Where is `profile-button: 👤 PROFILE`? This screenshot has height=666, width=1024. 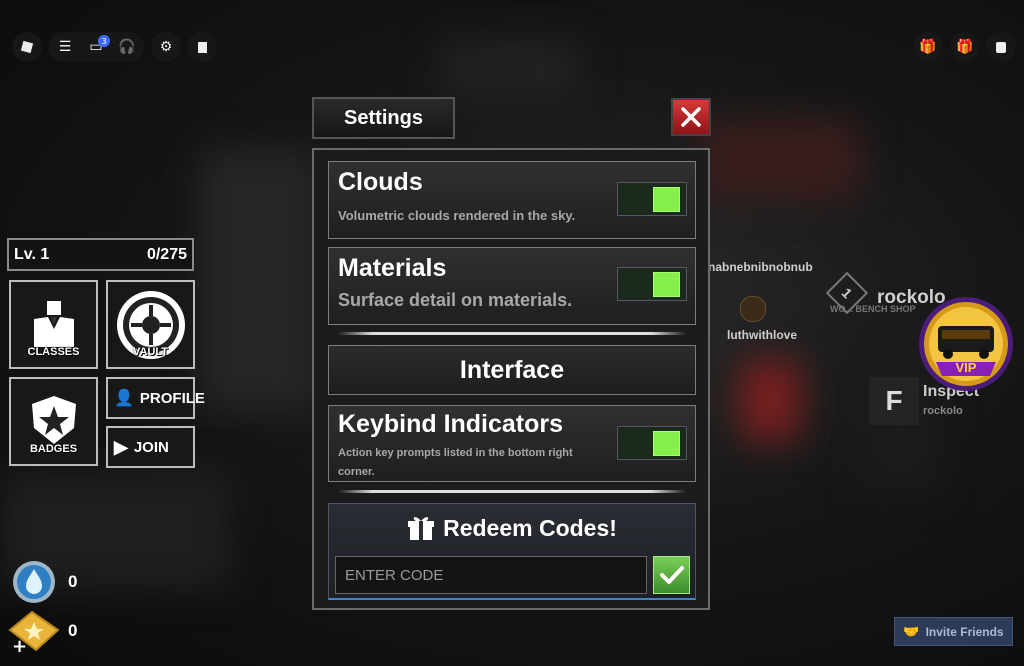 profile-button: 👤 PROFILE is located at coordinates (155, 398).